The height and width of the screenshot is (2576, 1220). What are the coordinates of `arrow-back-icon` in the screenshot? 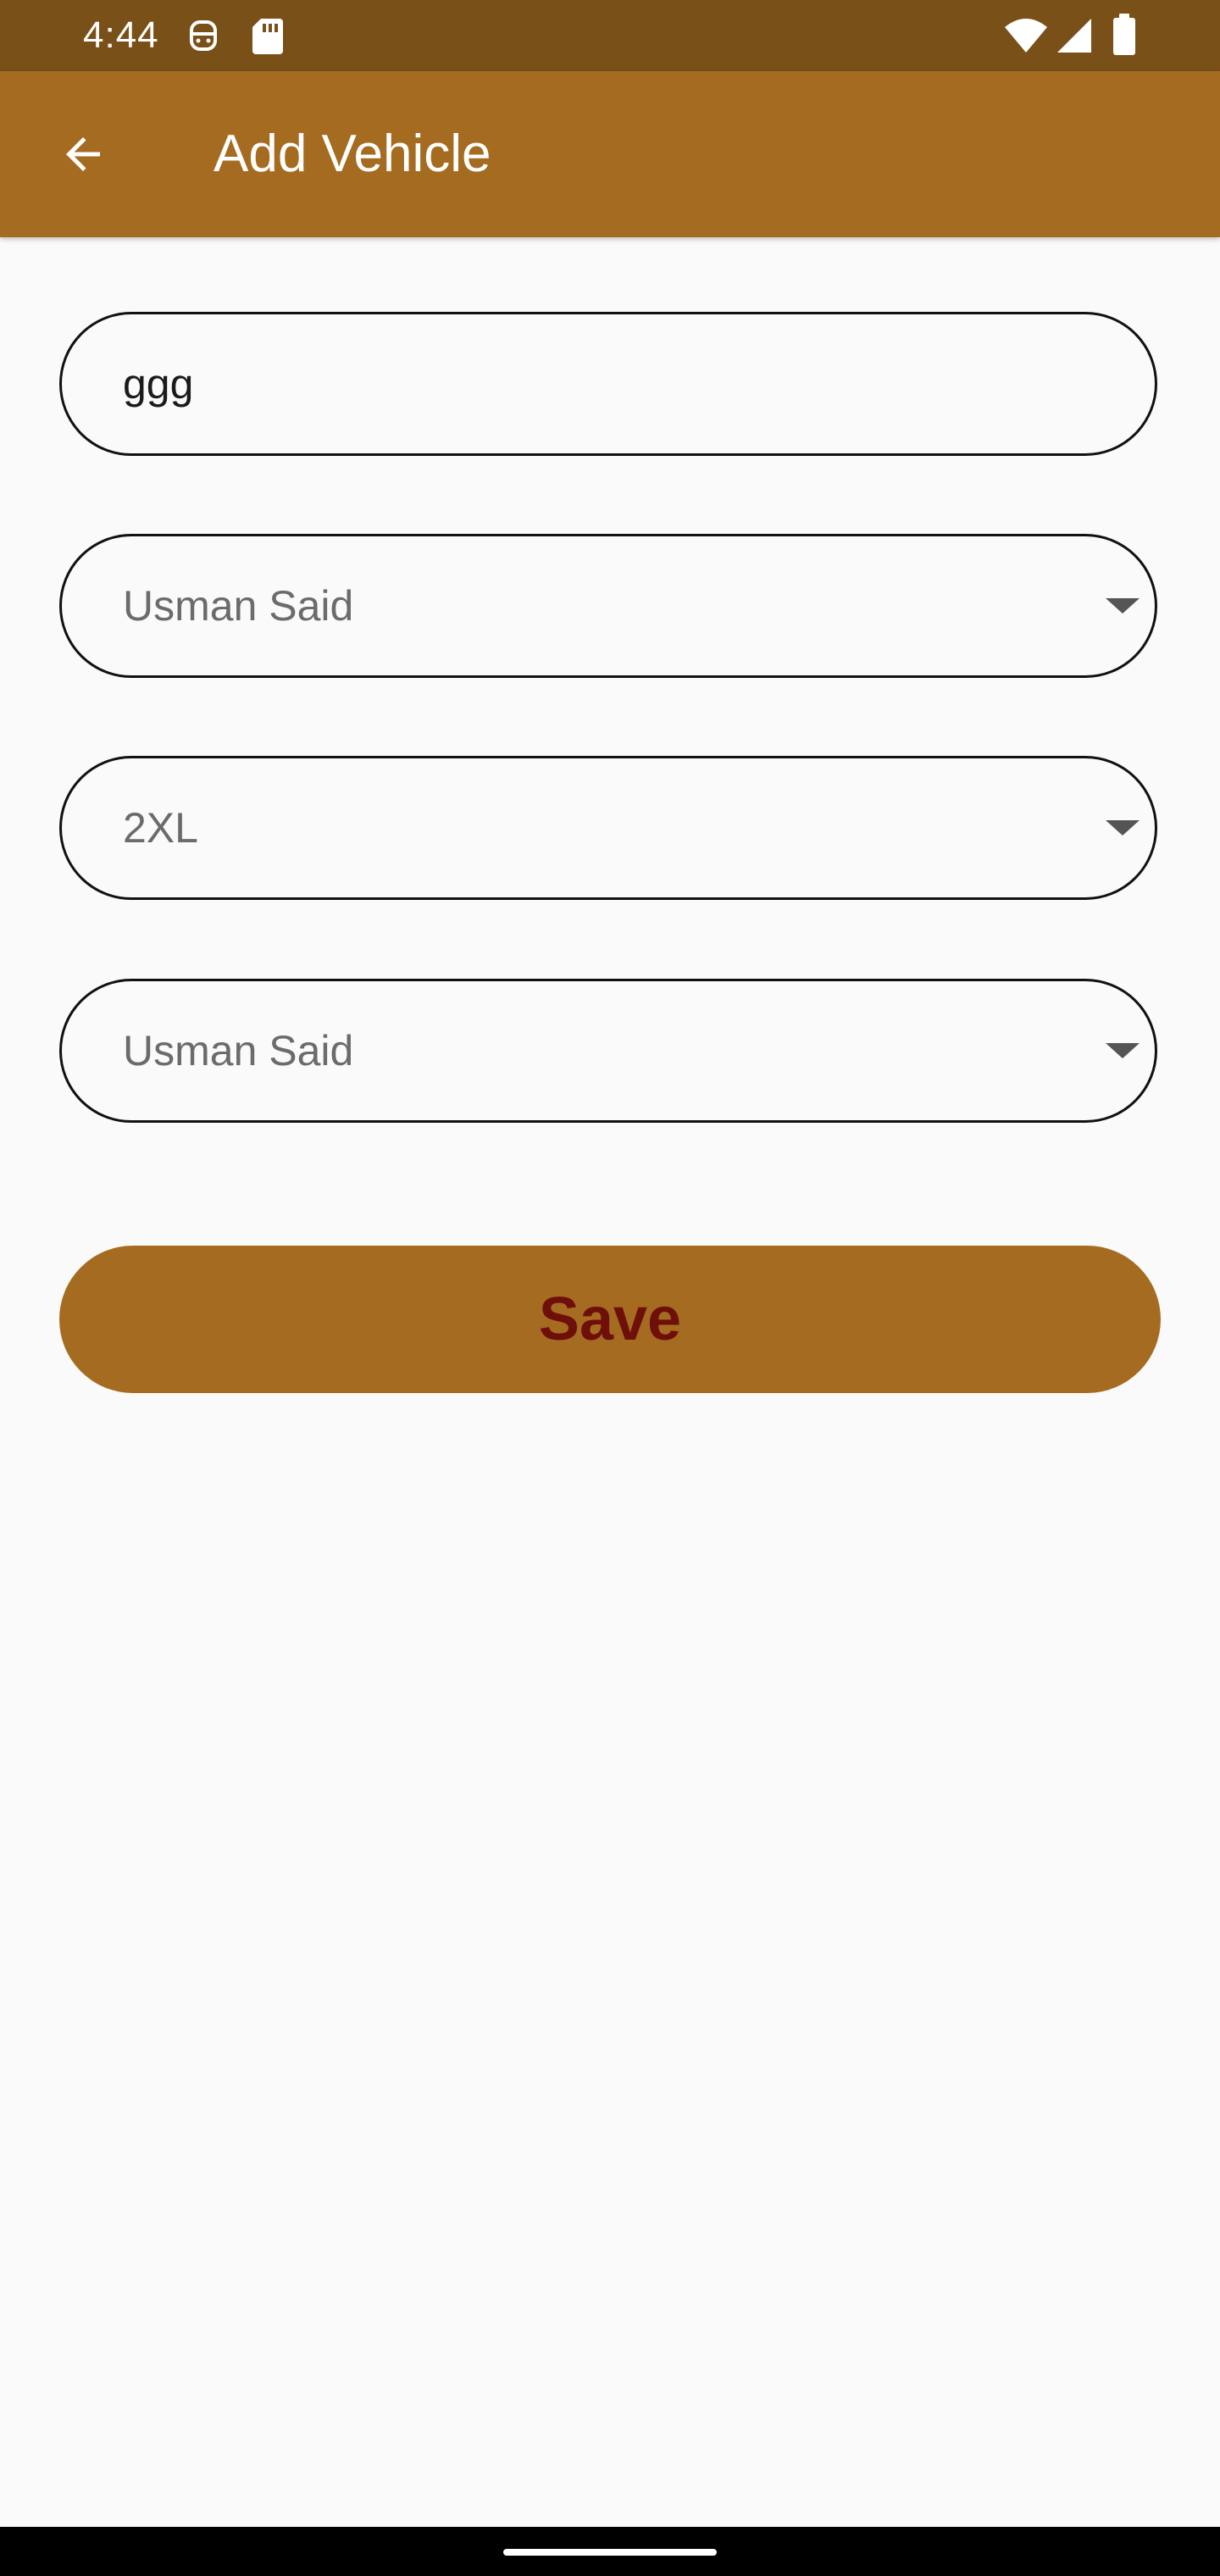 It's located at (83, 154).